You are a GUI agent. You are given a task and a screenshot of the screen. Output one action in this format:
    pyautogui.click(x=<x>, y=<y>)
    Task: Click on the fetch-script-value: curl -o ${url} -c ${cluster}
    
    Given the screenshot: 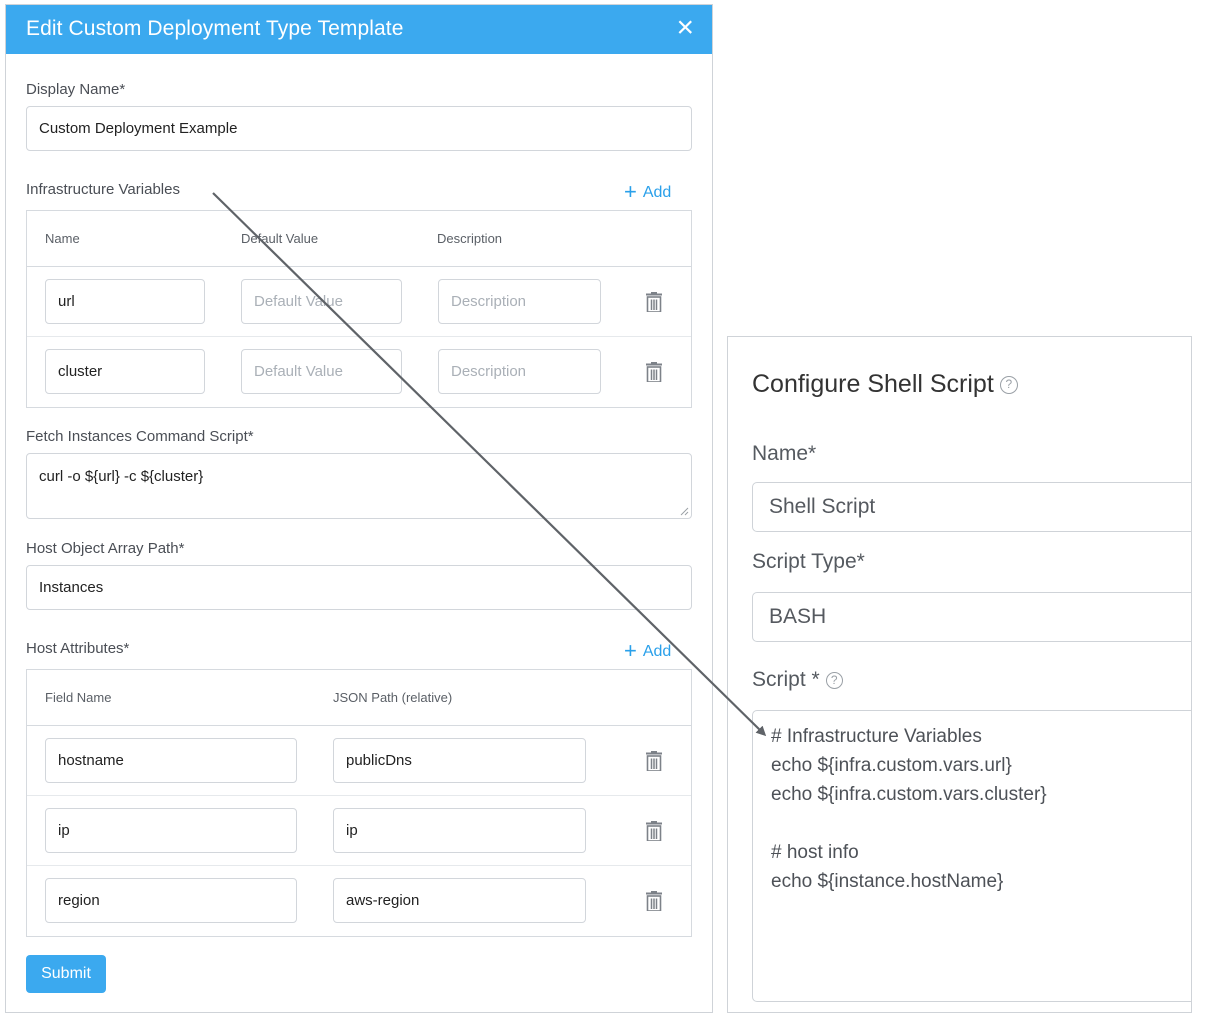 What is the action you would take?
    pyautogui.click(x=121, y=476)
    